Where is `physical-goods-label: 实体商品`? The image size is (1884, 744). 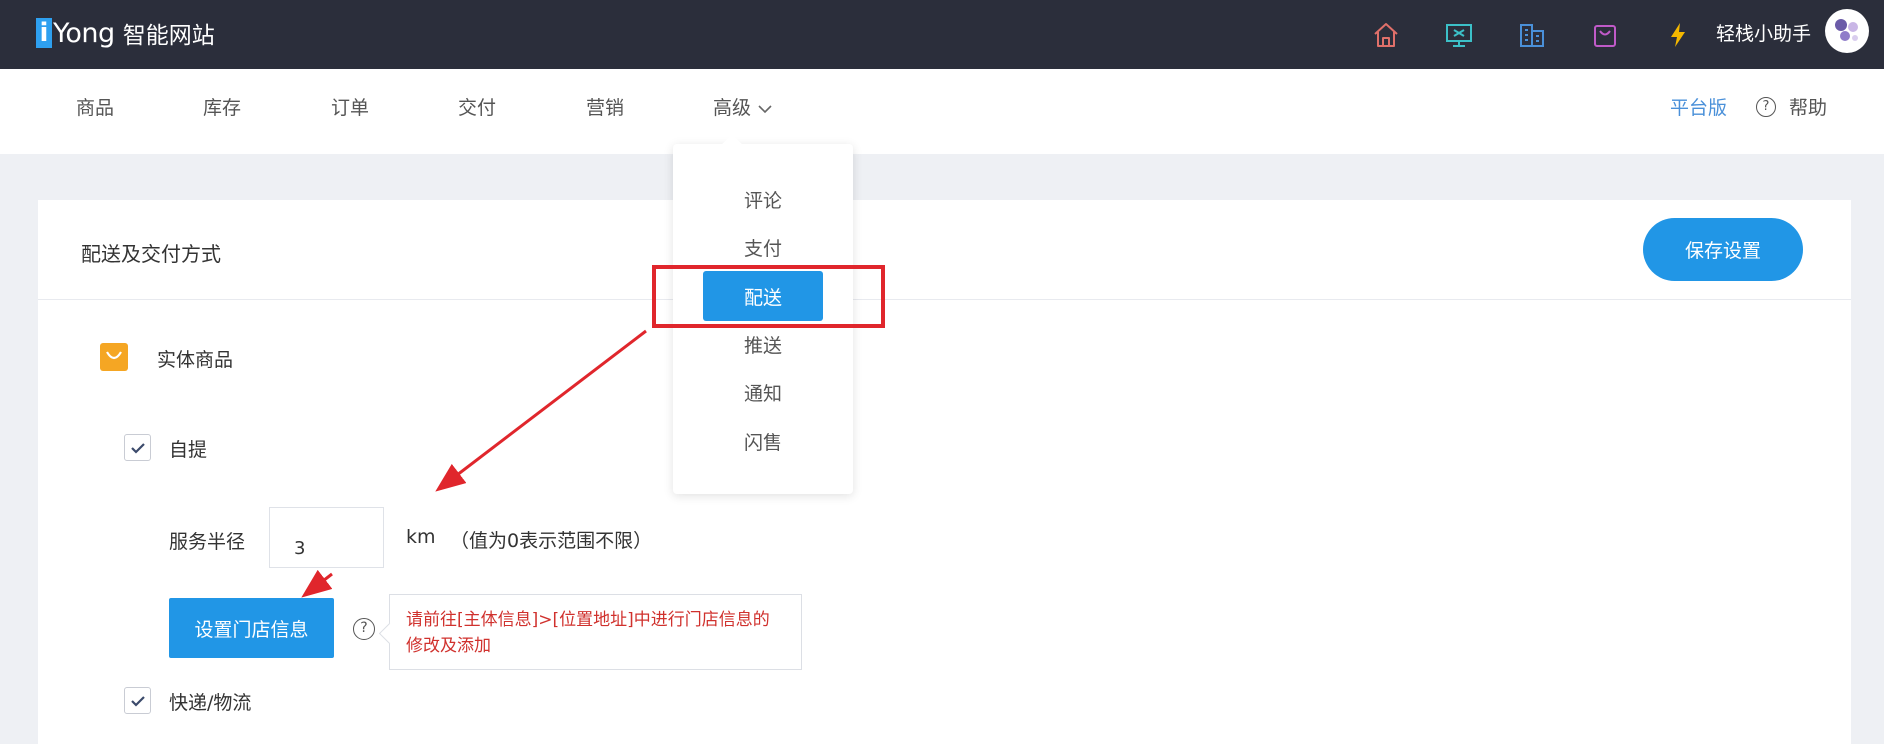
physical-goods-label: 实体商品 is located at coordinates (195, 360).